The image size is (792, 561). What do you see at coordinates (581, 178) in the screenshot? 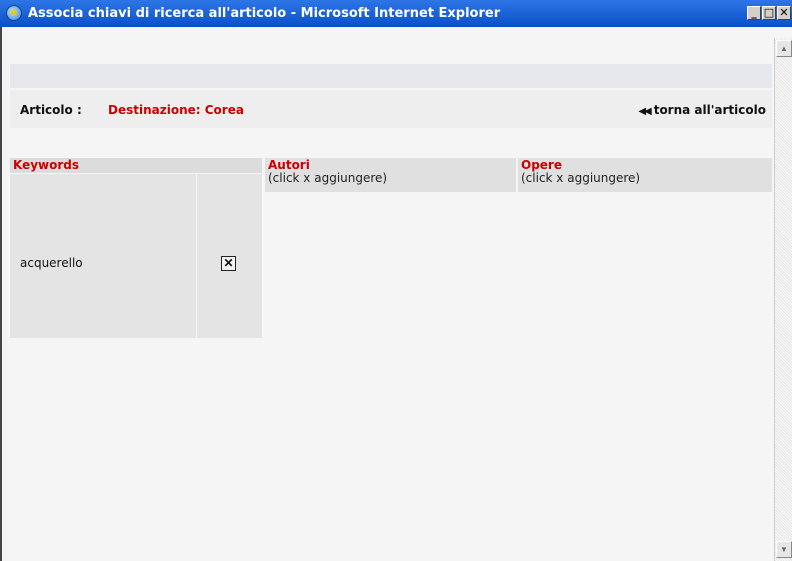
I see `opere-hint: (click x aggiungere)` at bounding box center [581, 178].